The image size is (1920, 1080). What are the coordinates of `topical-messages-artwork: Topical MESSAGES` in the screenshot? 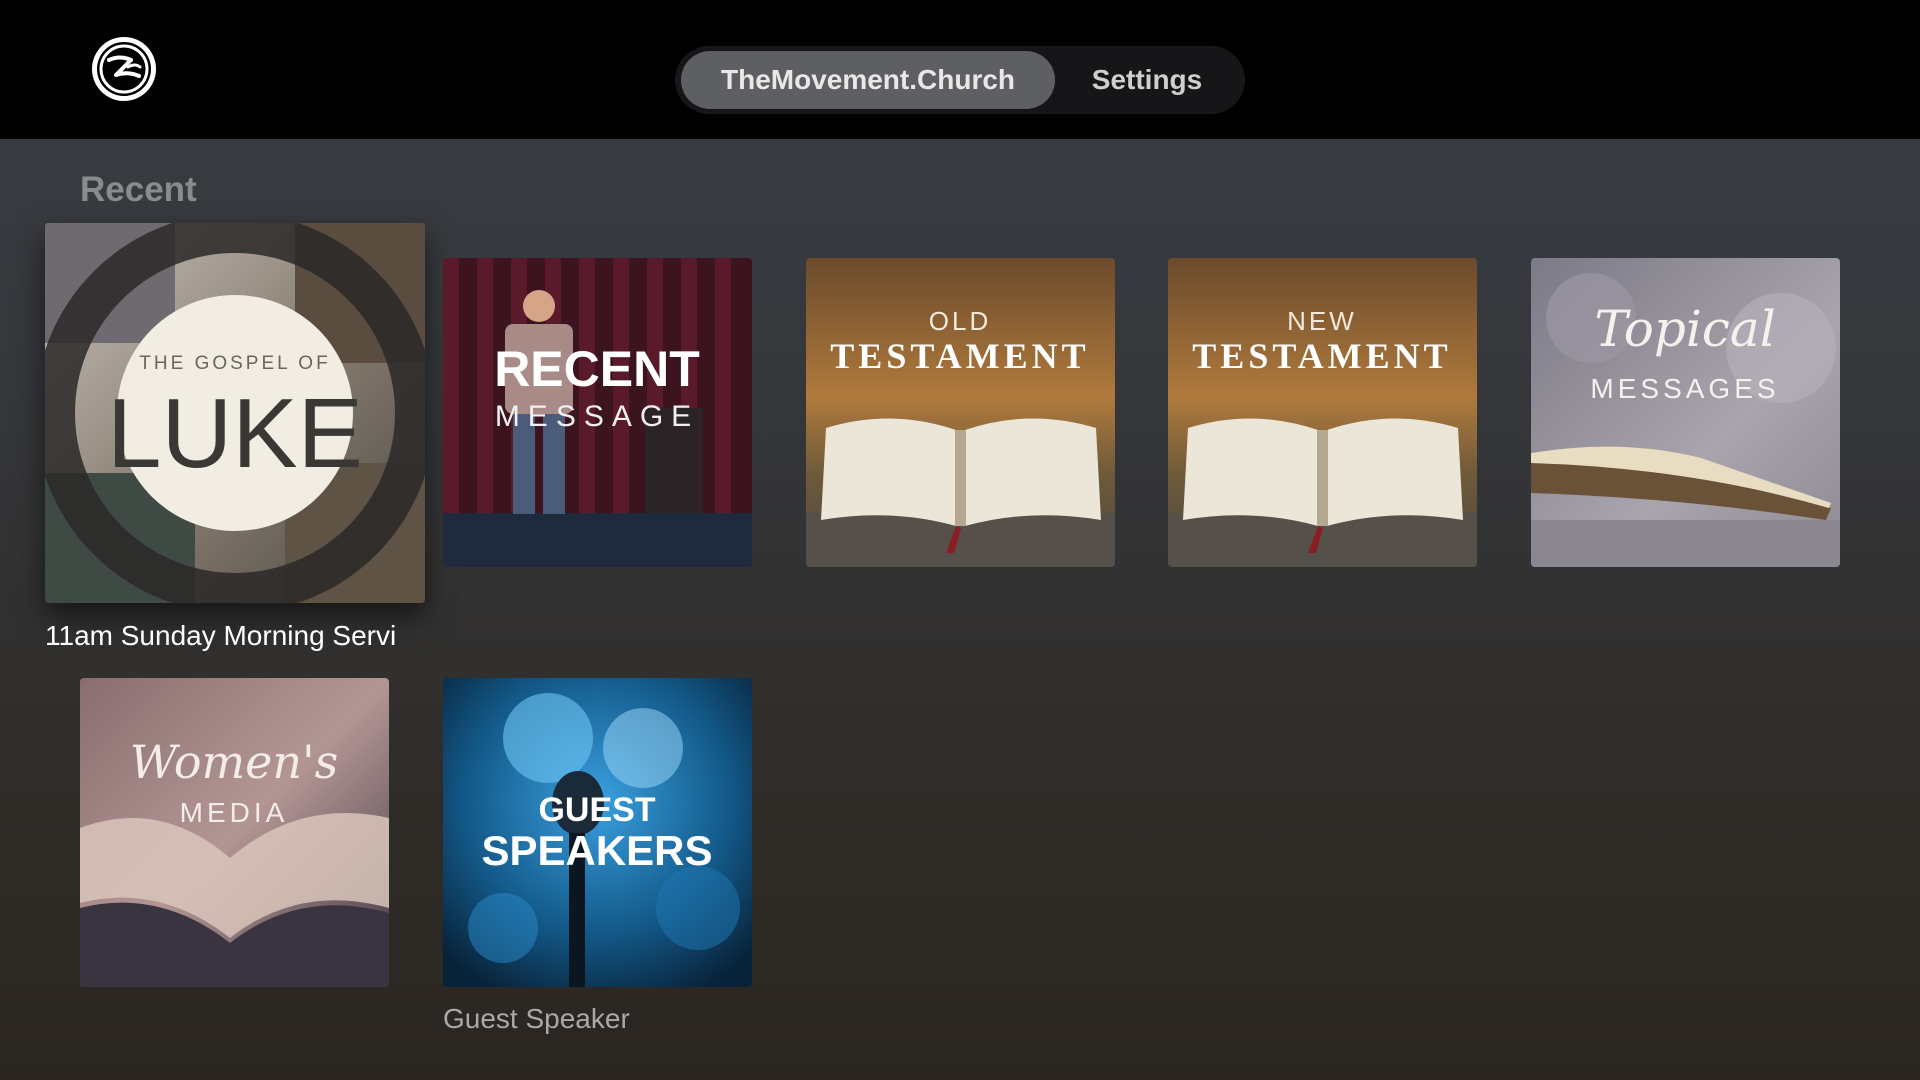 It's located at (1685, 412).